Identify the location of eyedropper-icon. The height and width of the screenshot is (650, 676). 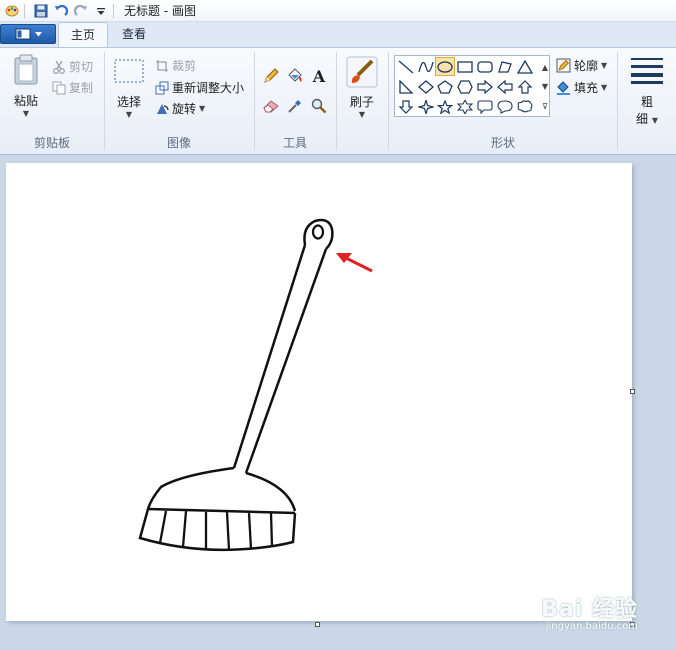
(294, 106).